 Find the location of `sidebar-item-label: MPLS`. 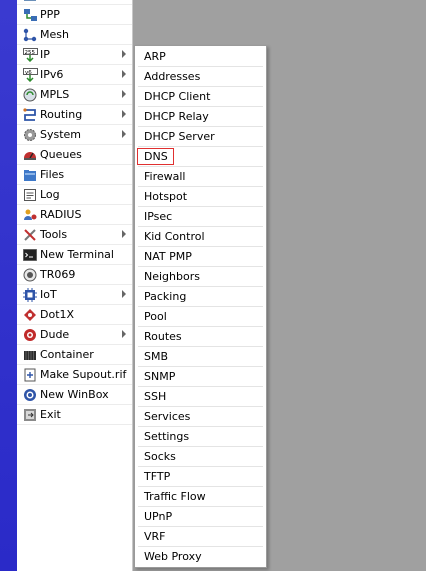

sidebar-item-label: MPLS is located at coordinates (55, 94).